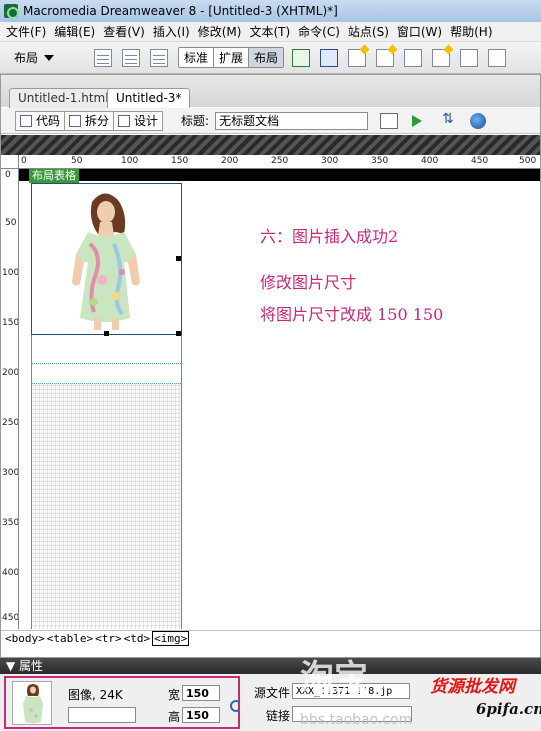 This screenshot has height=731, width=541. Describe the element at coordinates (441, 57) in the screenshot. I see `insert-column-icon` at that location.